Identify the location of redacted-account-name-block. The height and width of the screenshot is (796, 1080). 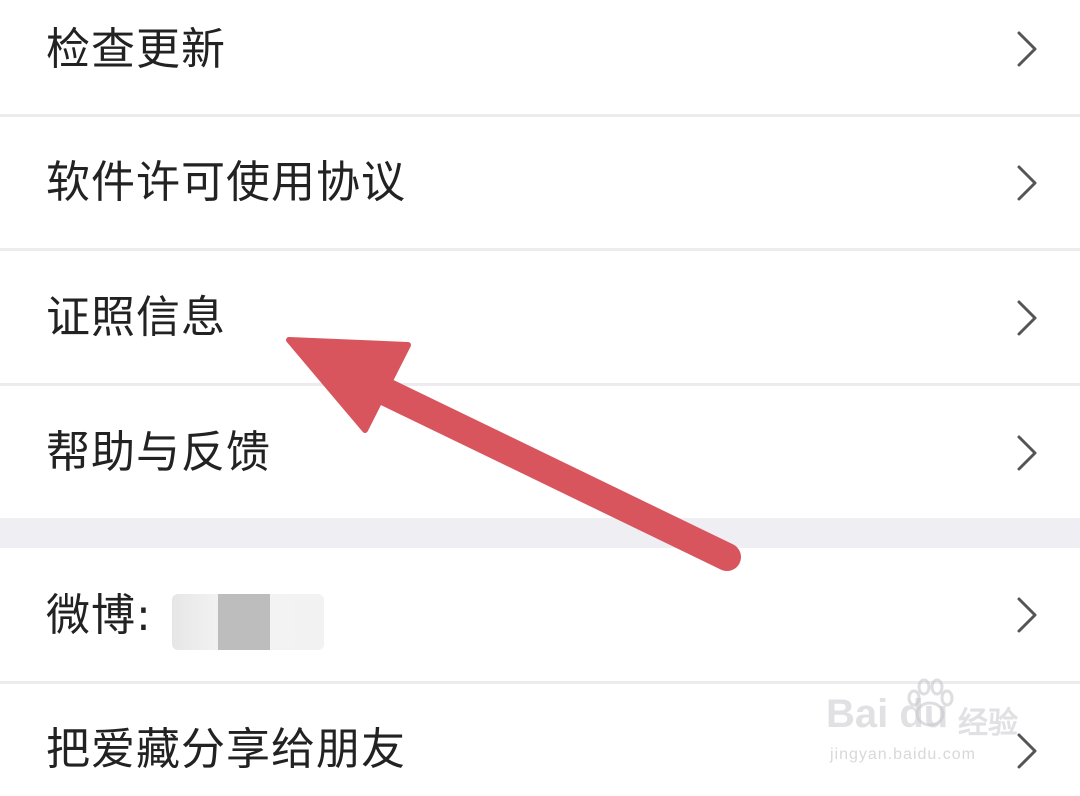
(244, 622).